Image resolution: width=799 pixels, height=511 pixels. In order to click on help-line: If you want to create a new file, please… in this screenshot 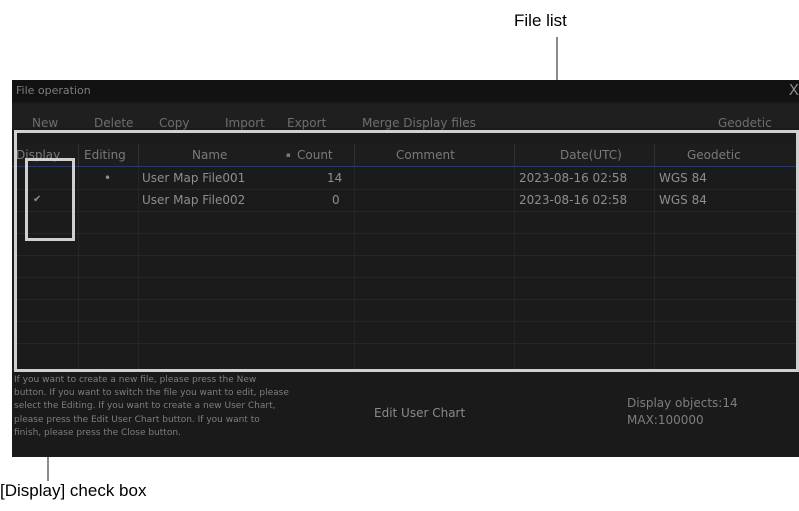, I will do `click(135, 380)`.